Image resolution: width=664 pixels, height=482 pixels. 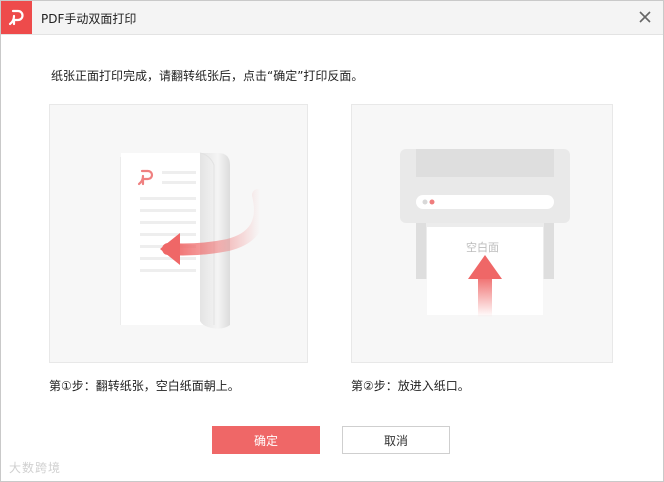 I want to click on close-icon, so click(x=645, y=17).